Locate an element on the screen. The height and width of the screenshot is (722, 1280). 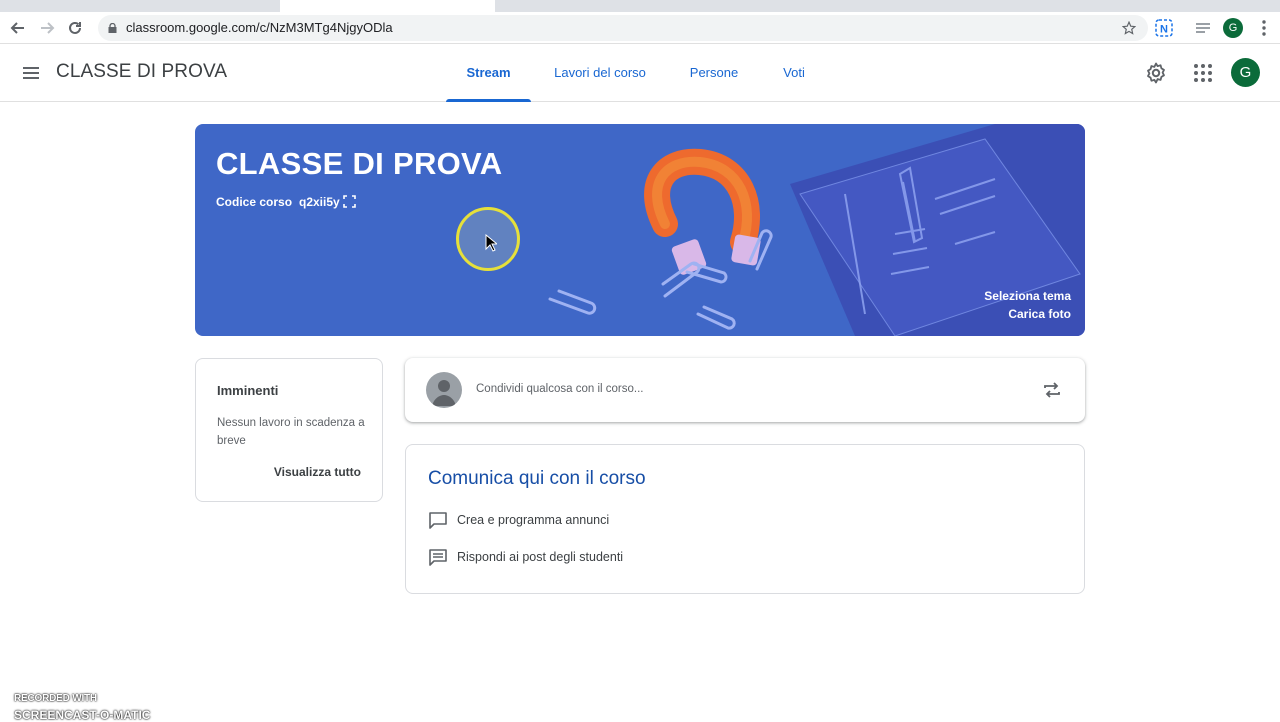
browser-menu-icon is located at coordinates (1264, 28).